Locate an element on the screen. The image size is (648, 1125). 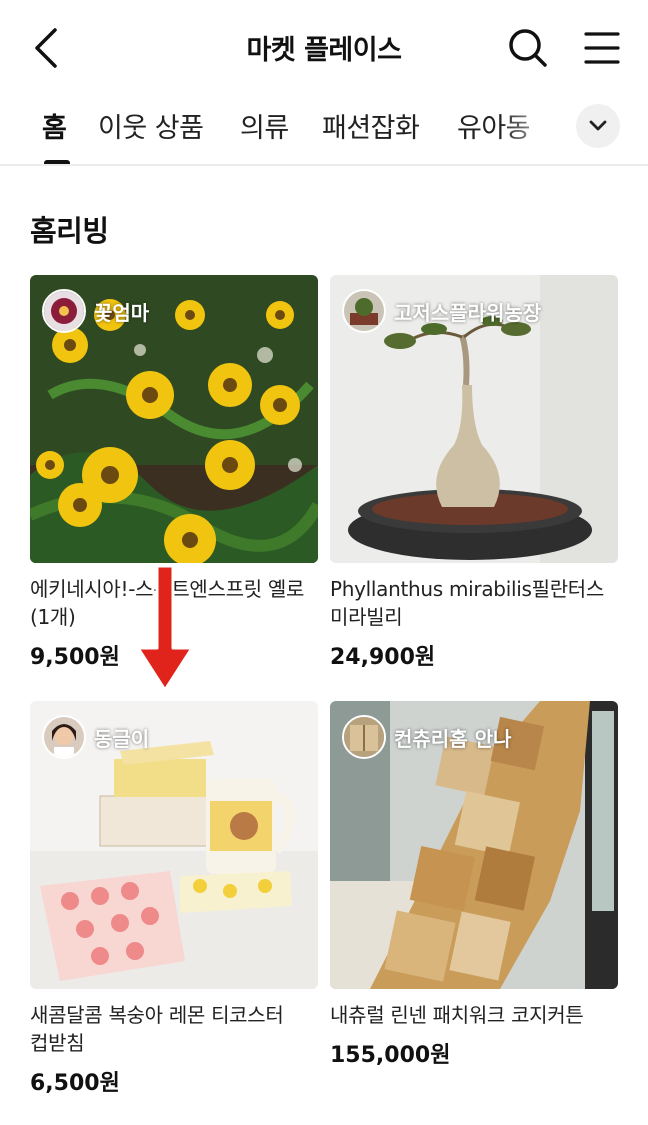
seller-info: 고저스플라워농장 is located at coordinates (441, 311).